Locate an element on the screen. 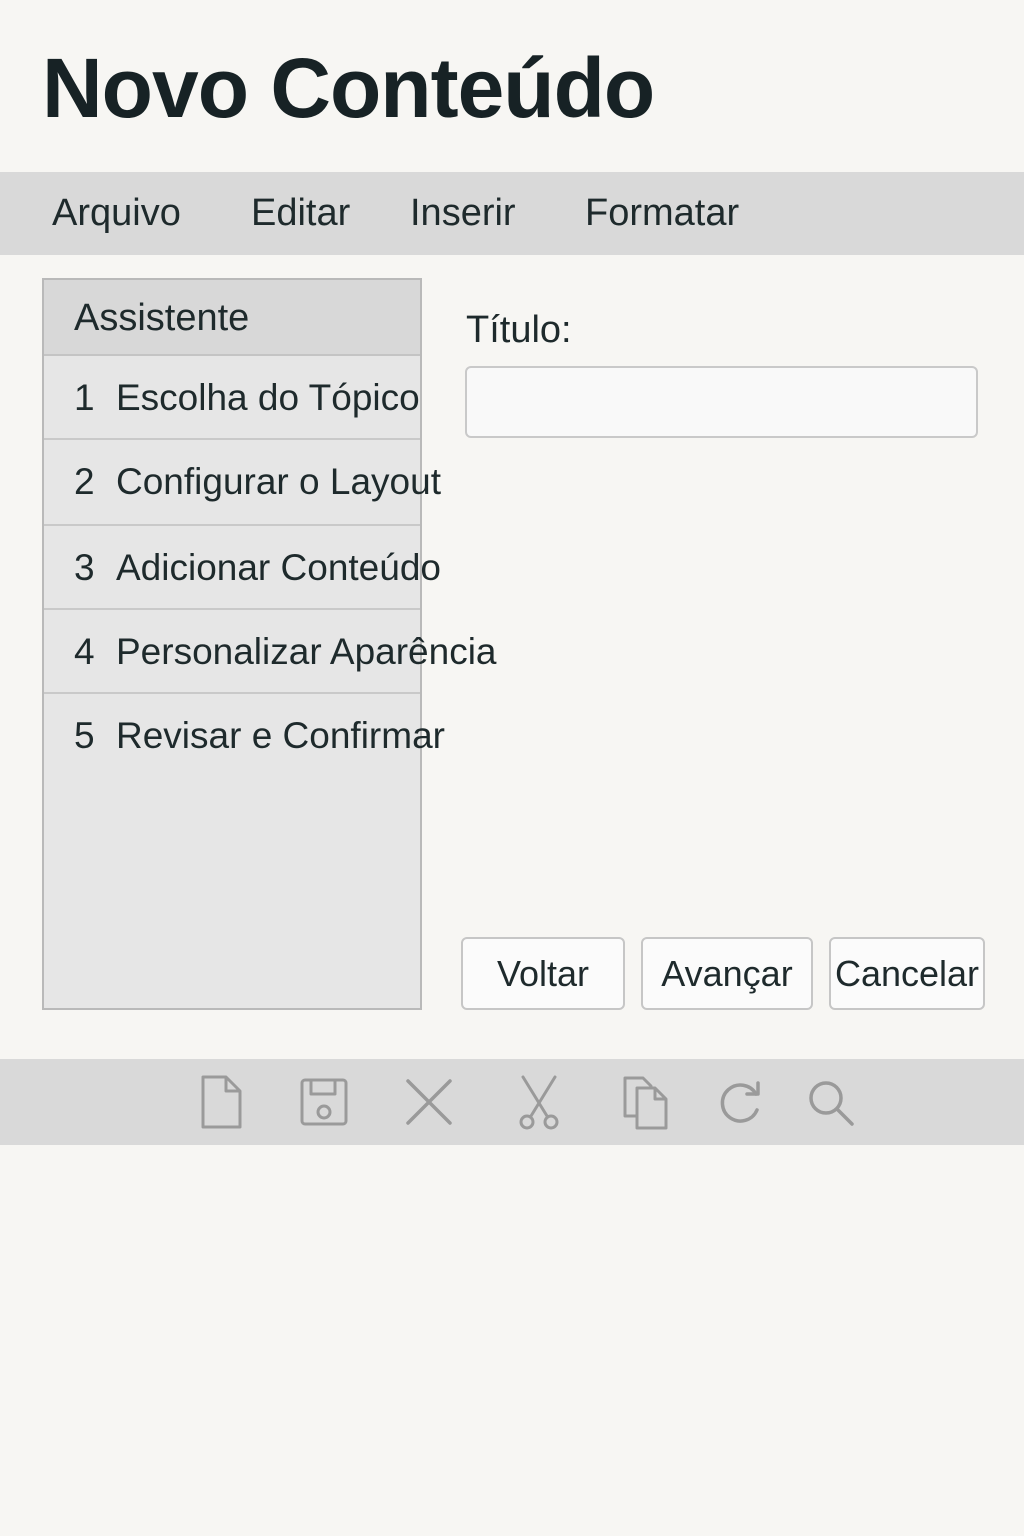 The height and width of the screenshot is (1536, 1024). wizard-step-5: 5 Revisar e Confirmar is located at coordinates (244, 736).